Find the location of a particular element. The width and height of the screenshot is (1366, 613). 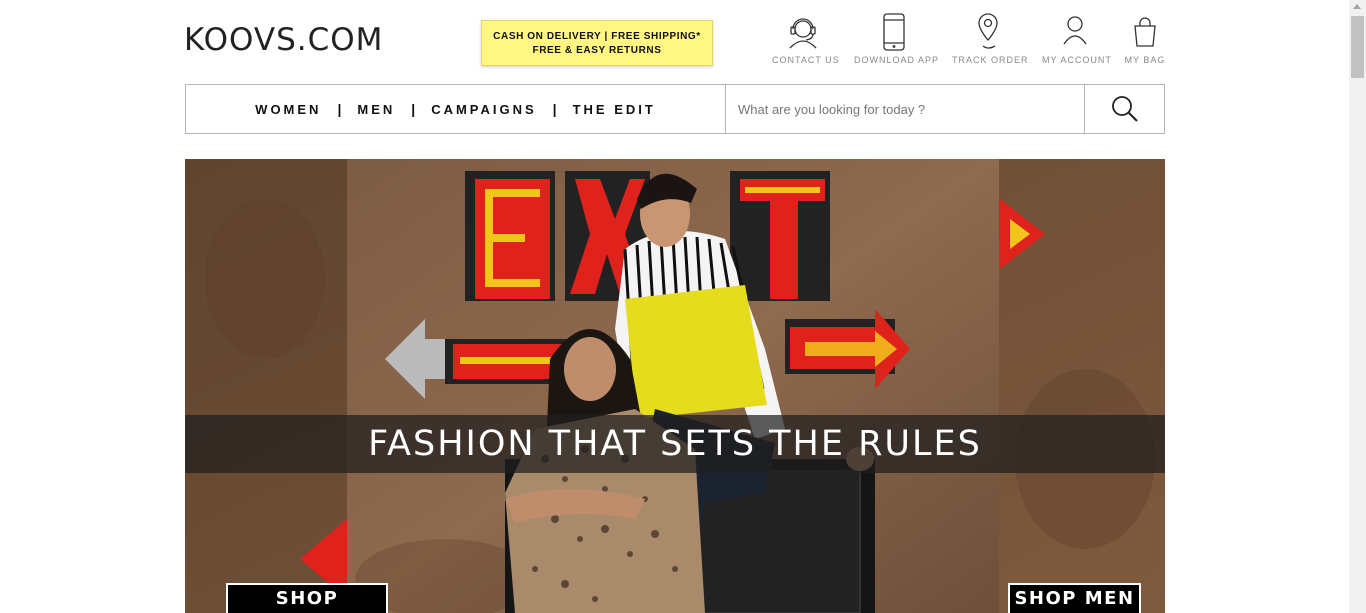

shopping-bag-icon is located at coordinates (1145, 32).